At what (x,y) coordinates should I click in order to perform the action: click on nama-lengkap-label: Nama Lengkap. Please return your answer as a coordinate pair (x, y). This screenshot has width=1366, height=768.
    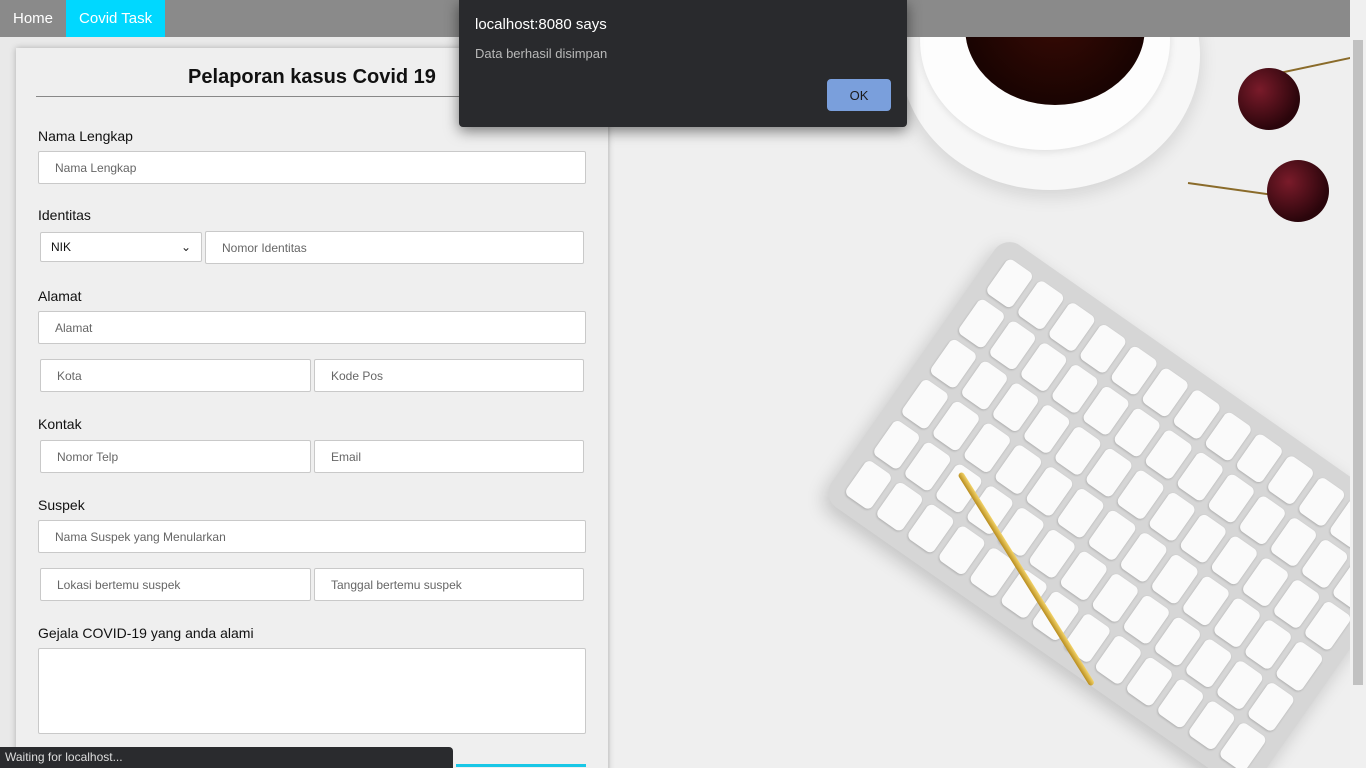
    Looking at the image, I should click on (85, 136).